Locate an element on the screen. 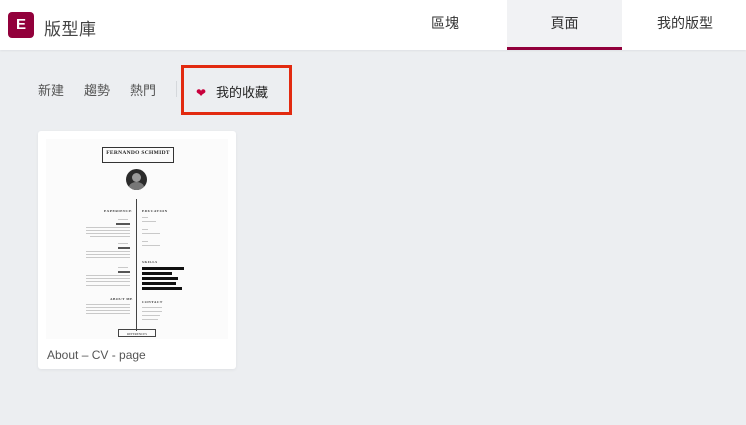  elementor-logo-icon: E is located at coordinates (21, 25).